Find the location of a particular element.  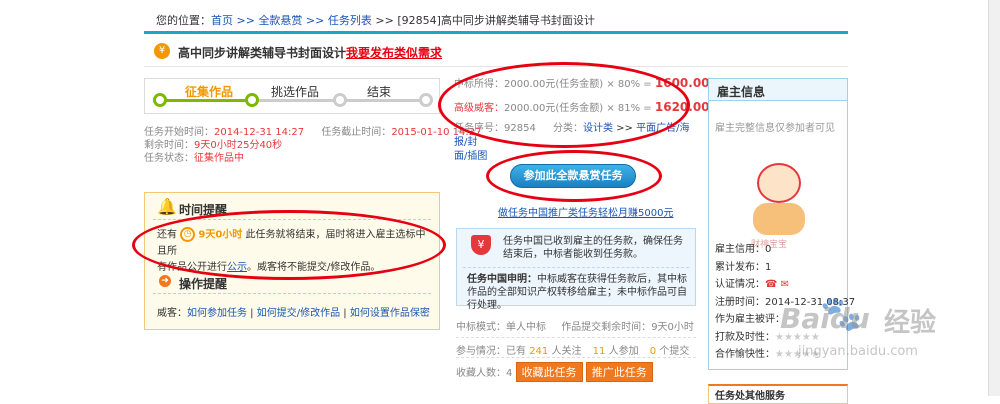

start-value: 2014-12-31 14:27 is located at coordinates (259, 132).